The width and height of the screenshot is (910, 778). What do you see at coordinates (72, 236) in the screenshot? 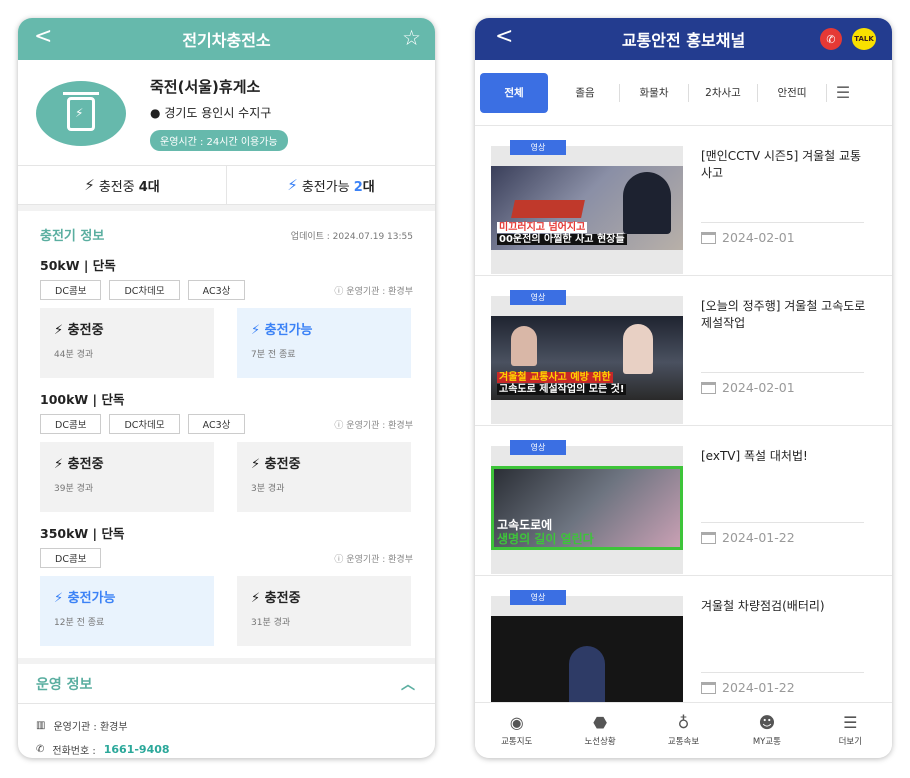
I see `section-title: 충전기 정보` at bounding box center [72, 236].